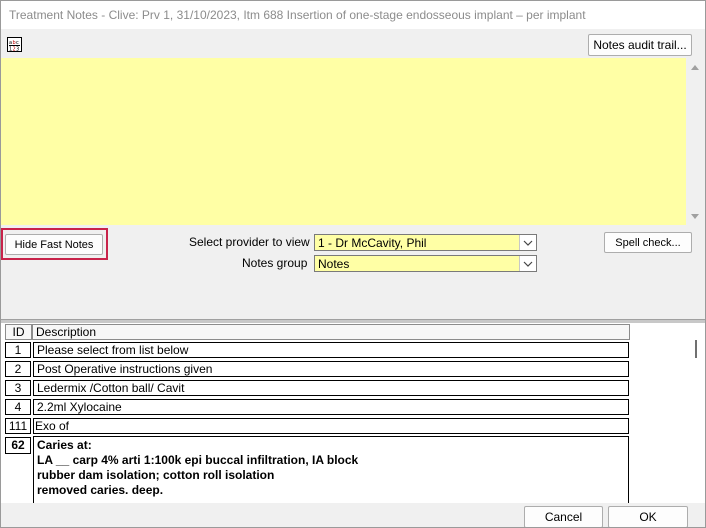 The image size is (706, 528). What do you see at coordinates (425, 263) in the screenshot?
I see `notes-group-select: Notes` at bounding box center [425, 263].